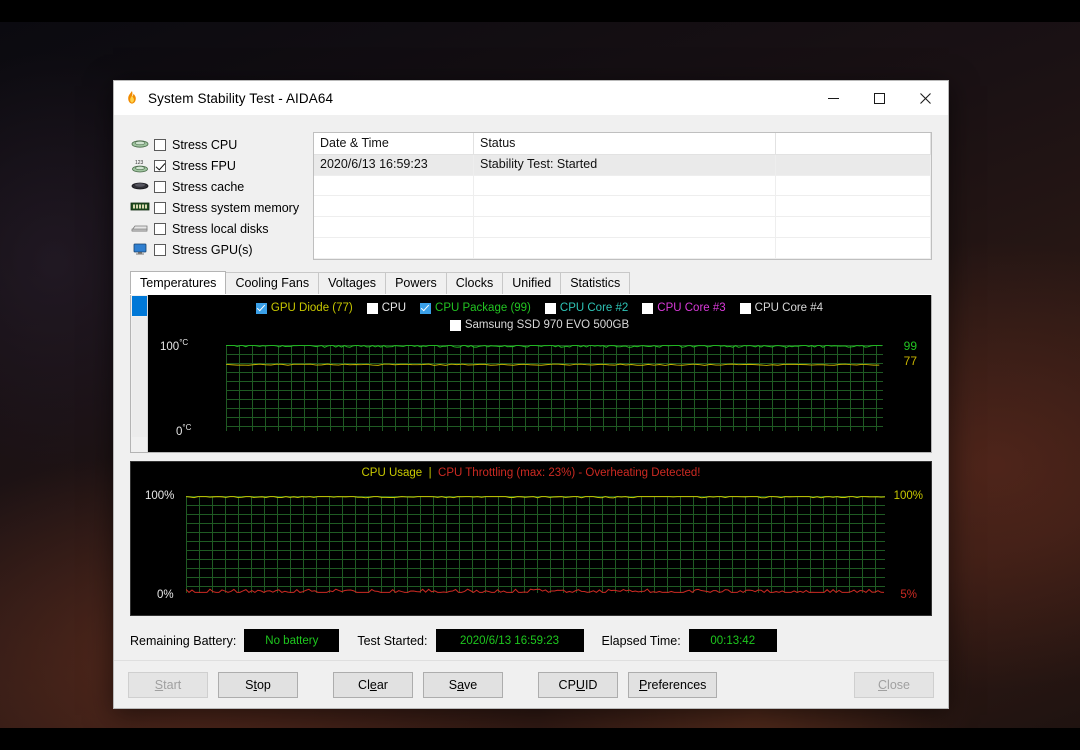 This screenshot has width=1080, height=750. I want to click on scrollbar-track, so click(139, 377).